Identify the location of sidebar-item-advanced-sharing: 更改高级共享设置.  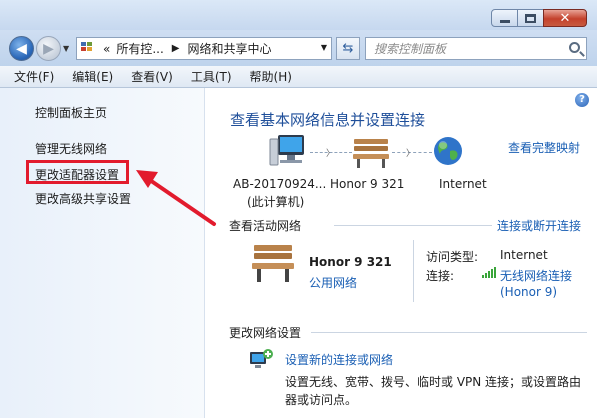
(83, 198).